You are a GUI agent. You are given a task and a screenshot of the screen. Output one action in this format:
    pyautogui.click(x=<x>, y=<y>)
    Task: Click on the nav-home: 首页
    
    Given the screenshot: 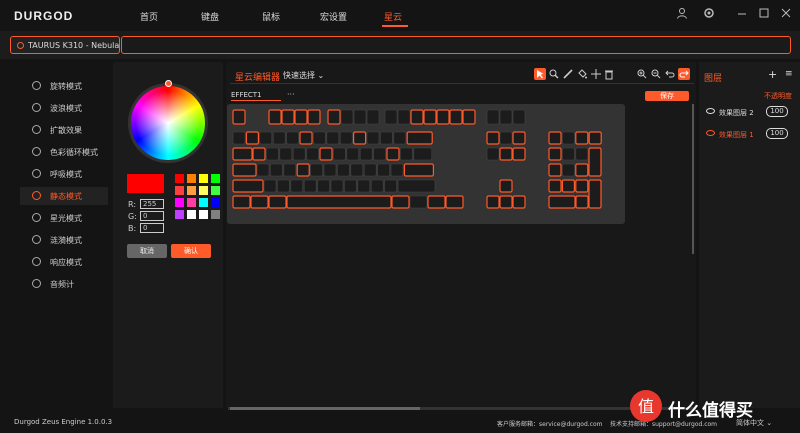 What is the action you would take?
    pyautogui.click(x=149, y=16)
    